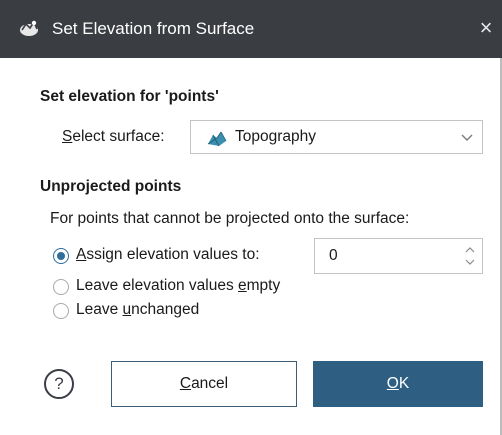  What do you see at coordinates (217, 139) in the screenshot?
I see `surface-mesh-icon` at bounding box center [217, 139].